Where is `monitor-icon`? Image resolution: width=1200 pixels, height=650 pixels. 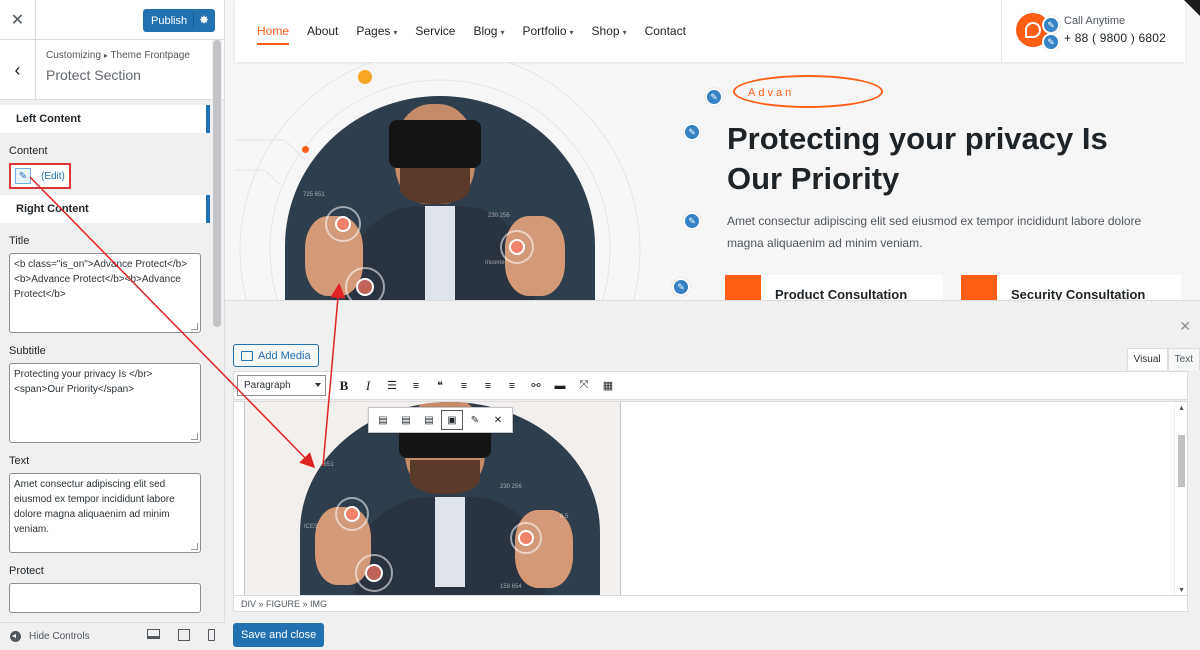
monitor-icon is located at coordinates (743, 287).